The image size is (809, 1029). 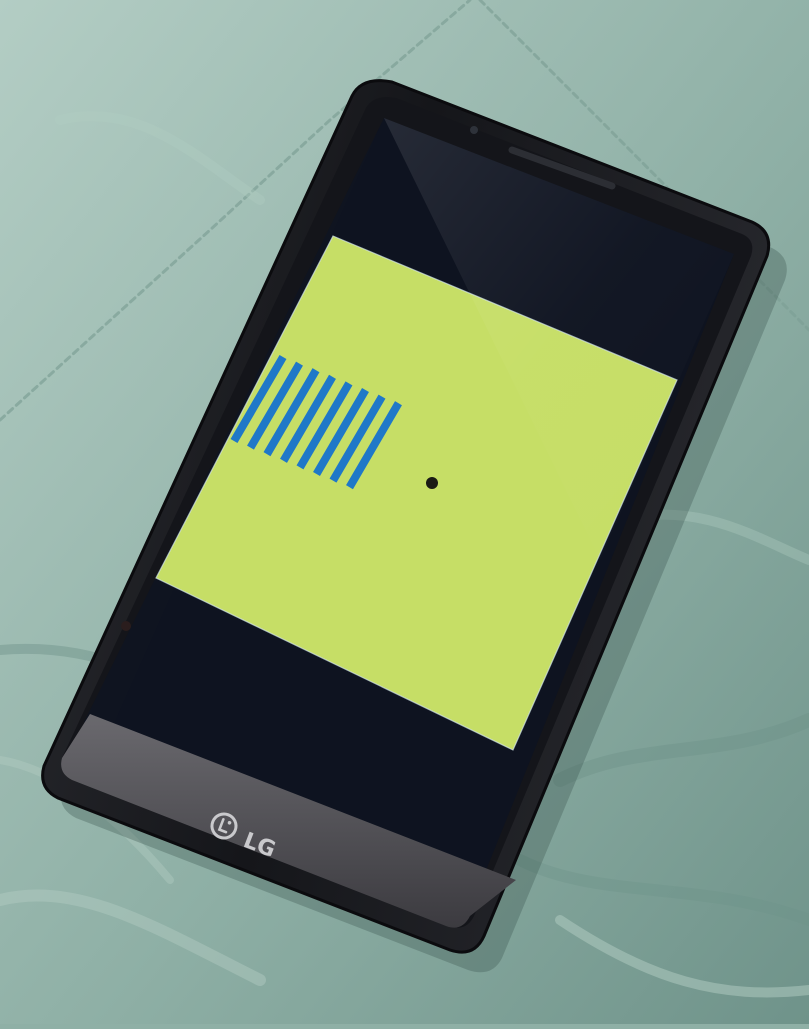 What do you see at coordinates (432, 483) in the screenshot?
I see `fixation-dot` at bounding box center [432, 483].